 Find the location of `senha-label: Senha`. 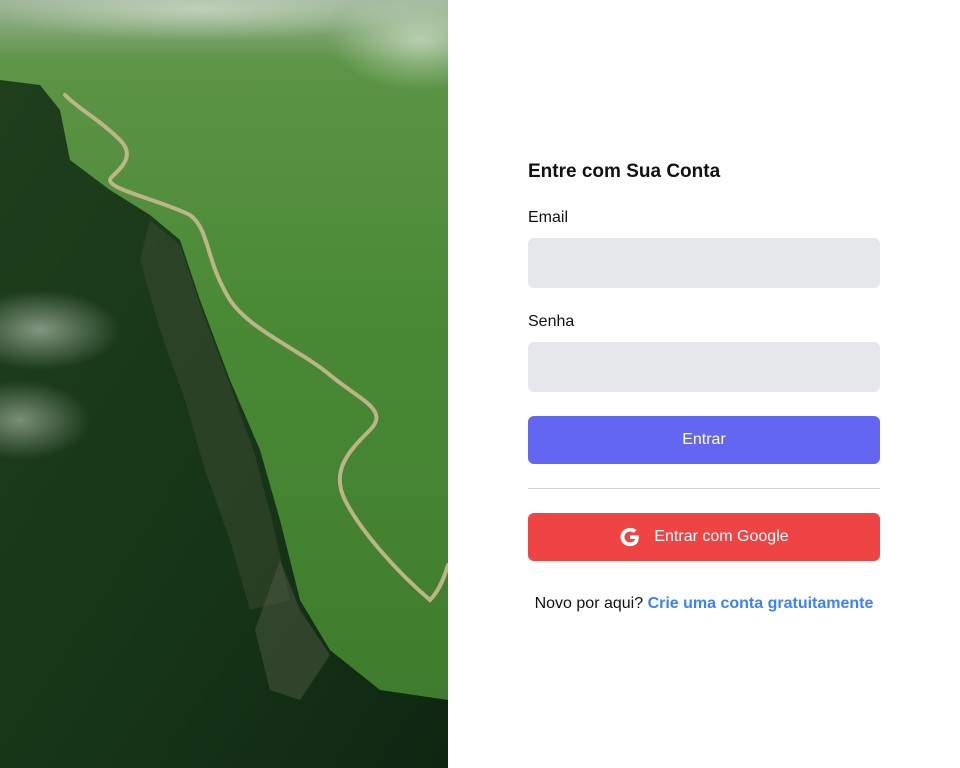

senha-label: Senha is located at coordinates (551, 321).